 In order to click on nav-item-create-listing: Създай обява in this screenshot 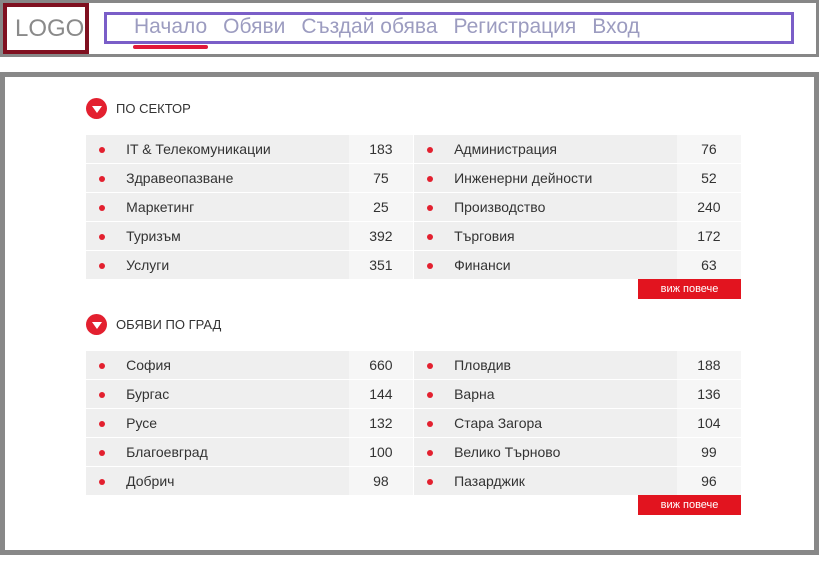, I will do `click(369, 28)`.